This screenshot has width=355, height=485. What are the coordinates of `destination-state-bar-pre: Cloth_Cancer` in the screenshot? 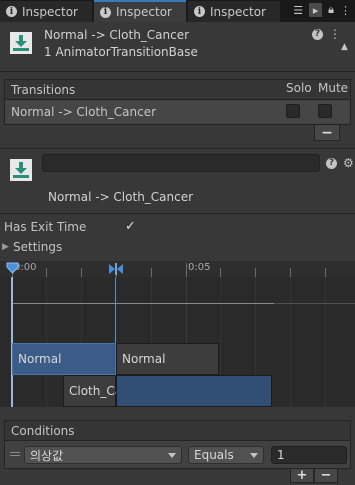 It's located at (106, 391).